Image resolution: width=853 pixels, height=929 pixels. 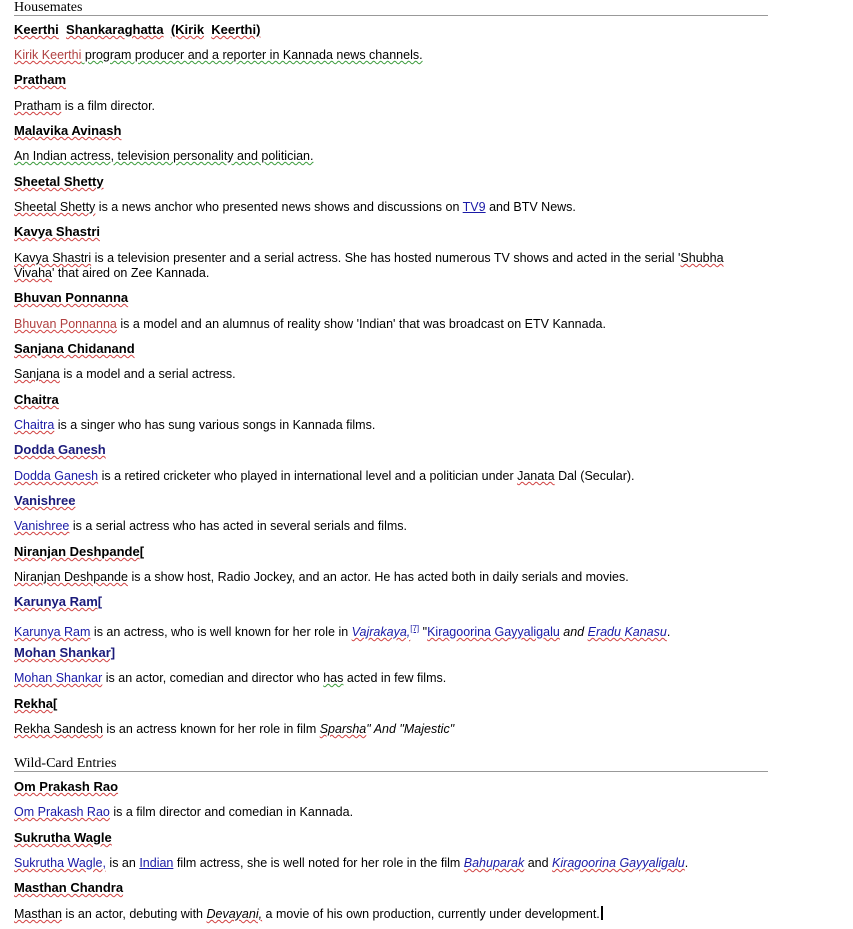 What do you see at coordinates (52, 632) in the screenshot?
I see `person-link: Karunya Ram` at bounding box center [52, 632].